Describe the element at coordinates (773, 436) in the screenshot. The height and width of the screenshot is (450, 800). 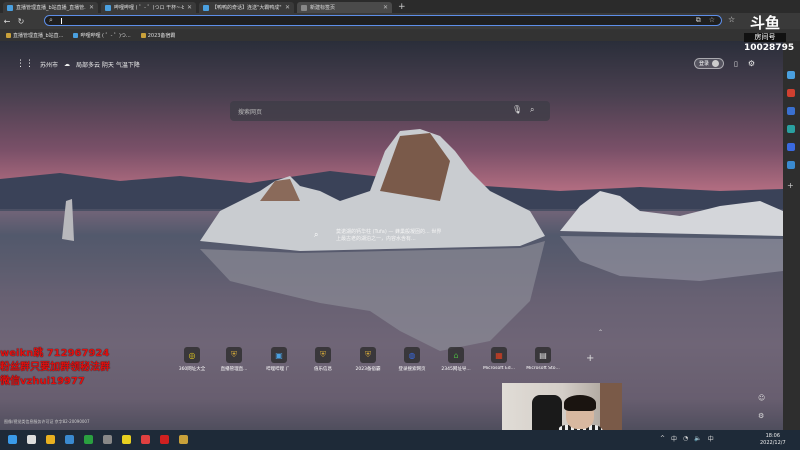
I see `clock-time: 18:06` at that location.